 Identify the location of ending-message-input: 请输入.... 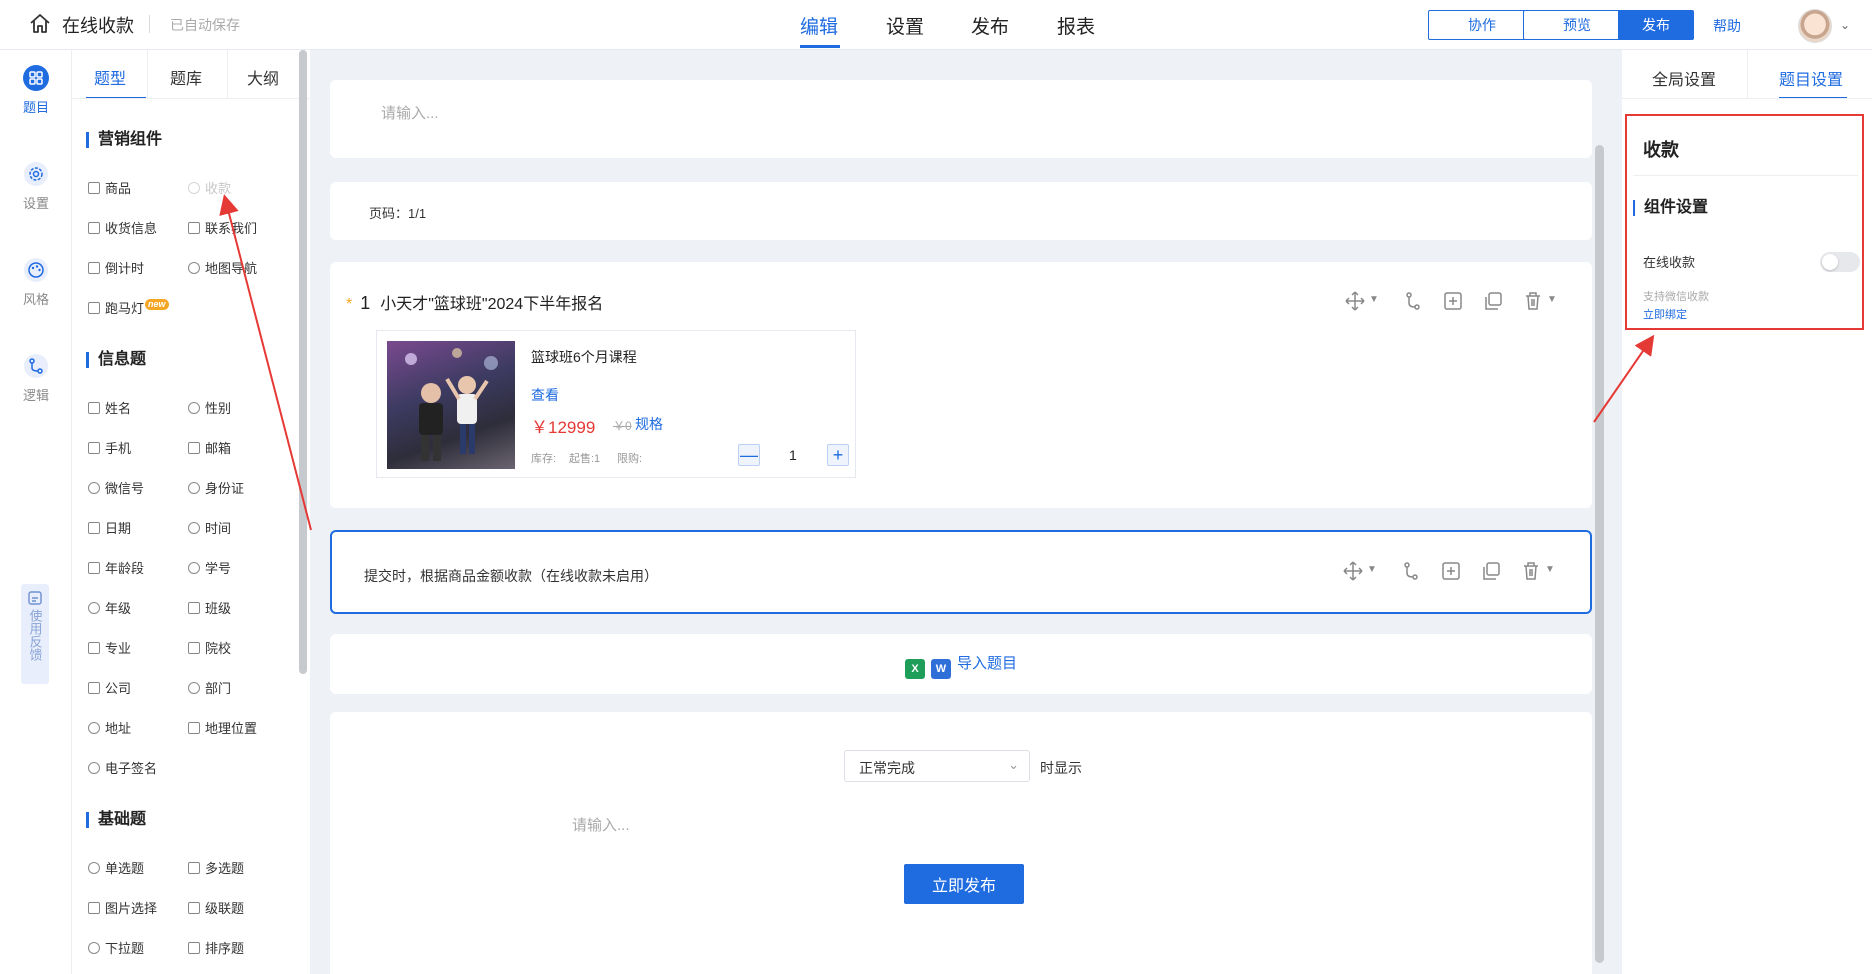
(601, 824).